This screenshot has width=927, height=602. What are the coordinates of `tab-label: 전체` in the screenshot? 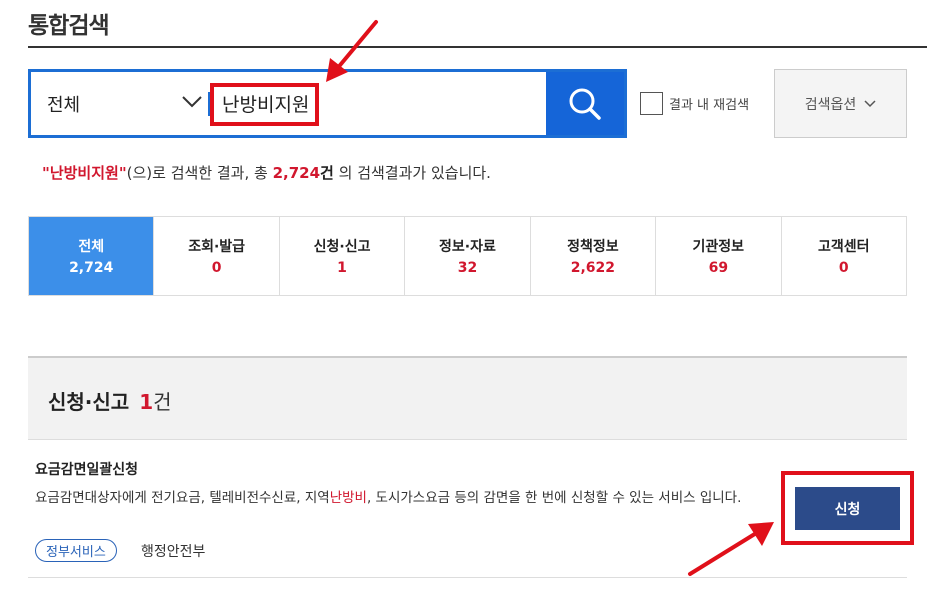 It's located at (91, 247).